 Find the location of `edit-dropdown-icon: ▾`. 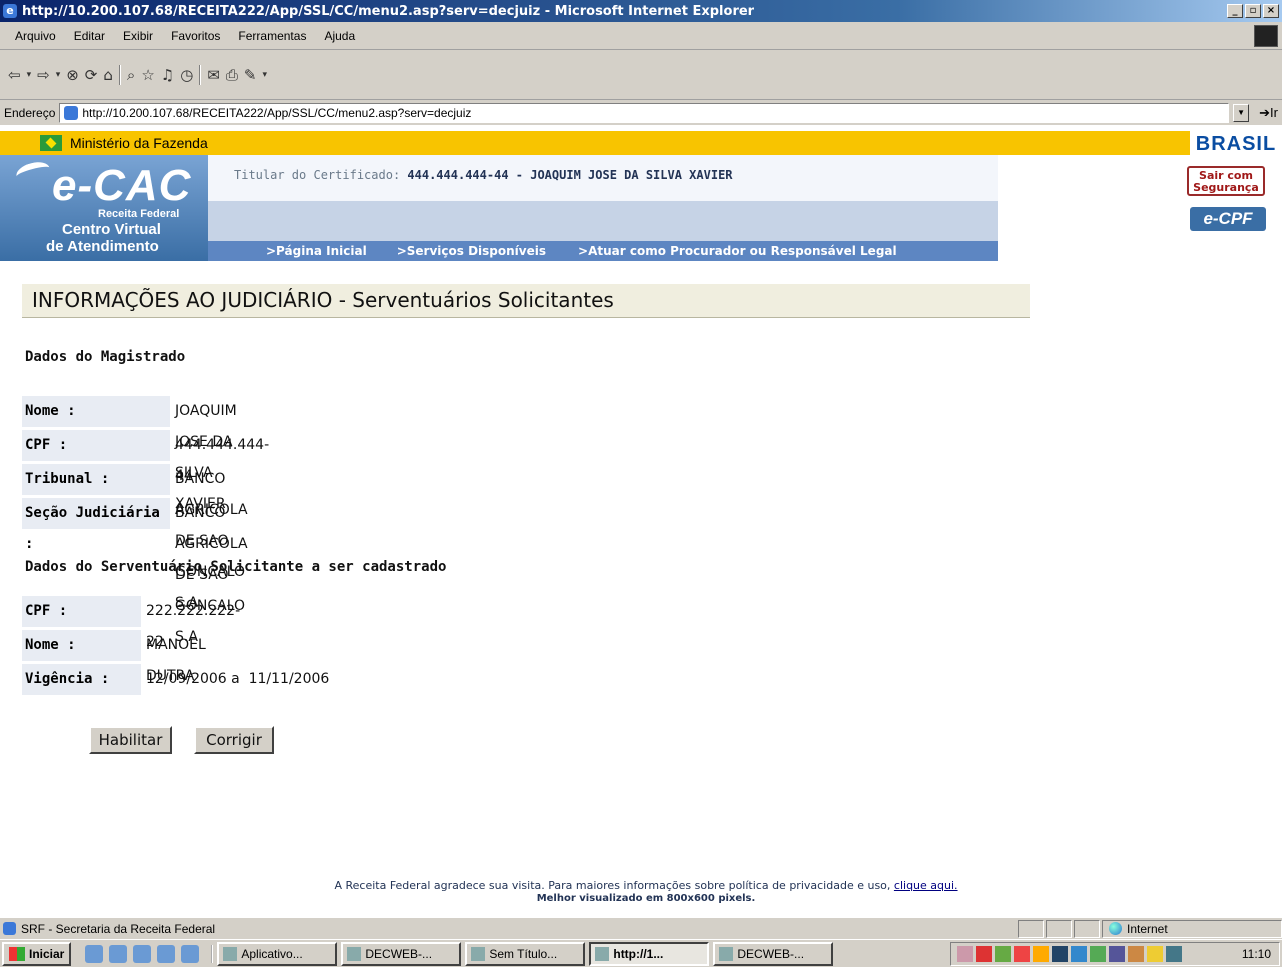

edit-dropdown-icon: ▾ is located at coordinates (264, 75).